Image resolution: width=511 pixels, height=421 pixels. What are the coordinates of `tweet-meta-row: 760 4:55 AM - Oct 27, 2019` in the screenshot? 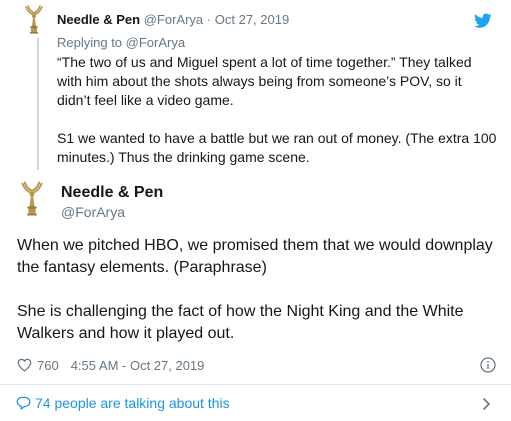 It's located at (110, 365).